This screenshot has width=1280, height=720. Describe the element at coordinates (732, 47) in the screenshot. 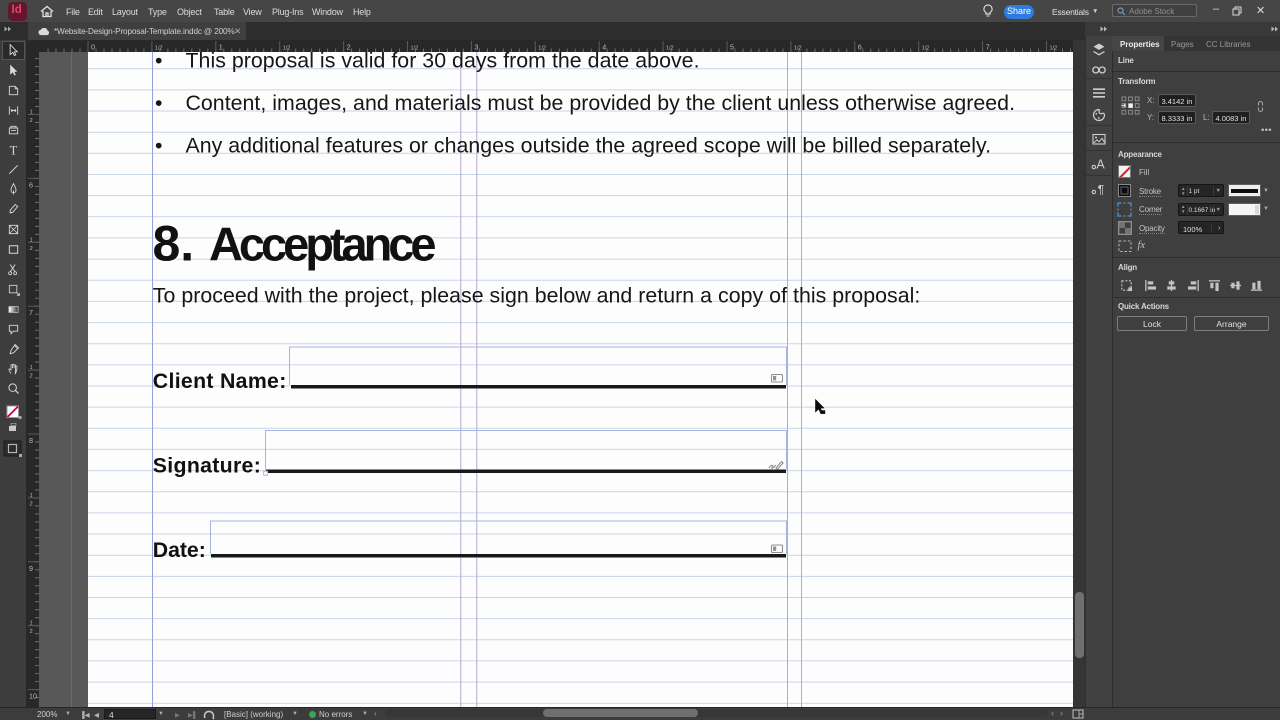

I see `svg-text: 5` at that location.